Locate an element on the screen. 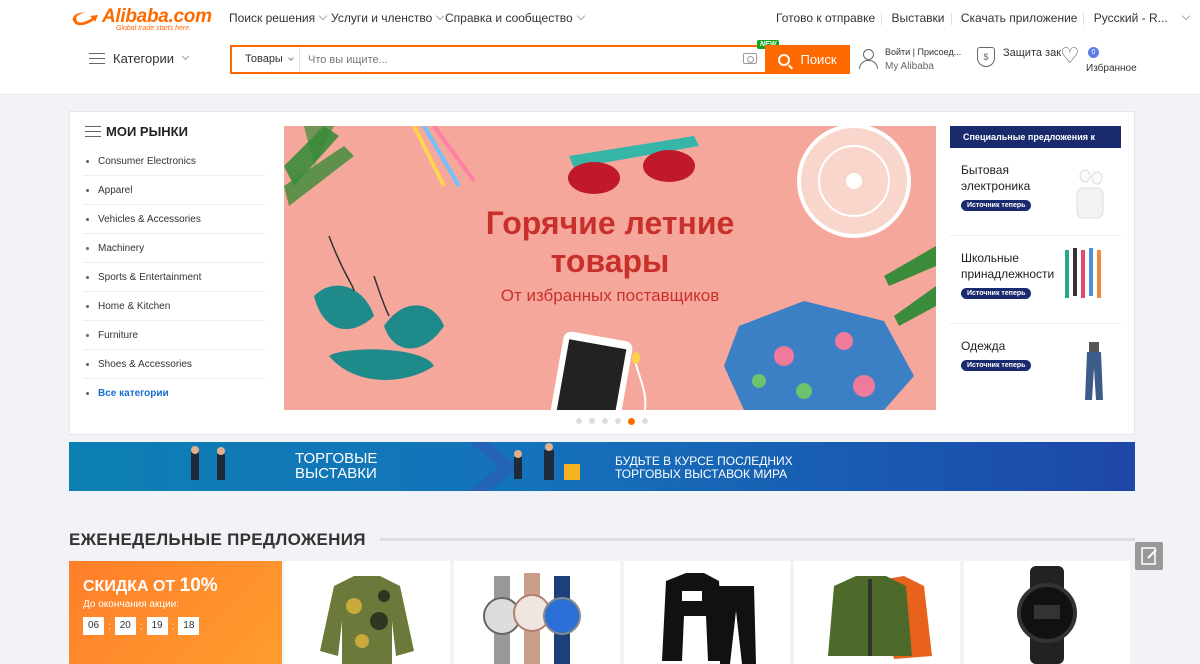 Image resolution: width=1200 pixels, height=664 pixels. special-offer-item: Одежда Источник теперь is located at coordinates (1035, 368).